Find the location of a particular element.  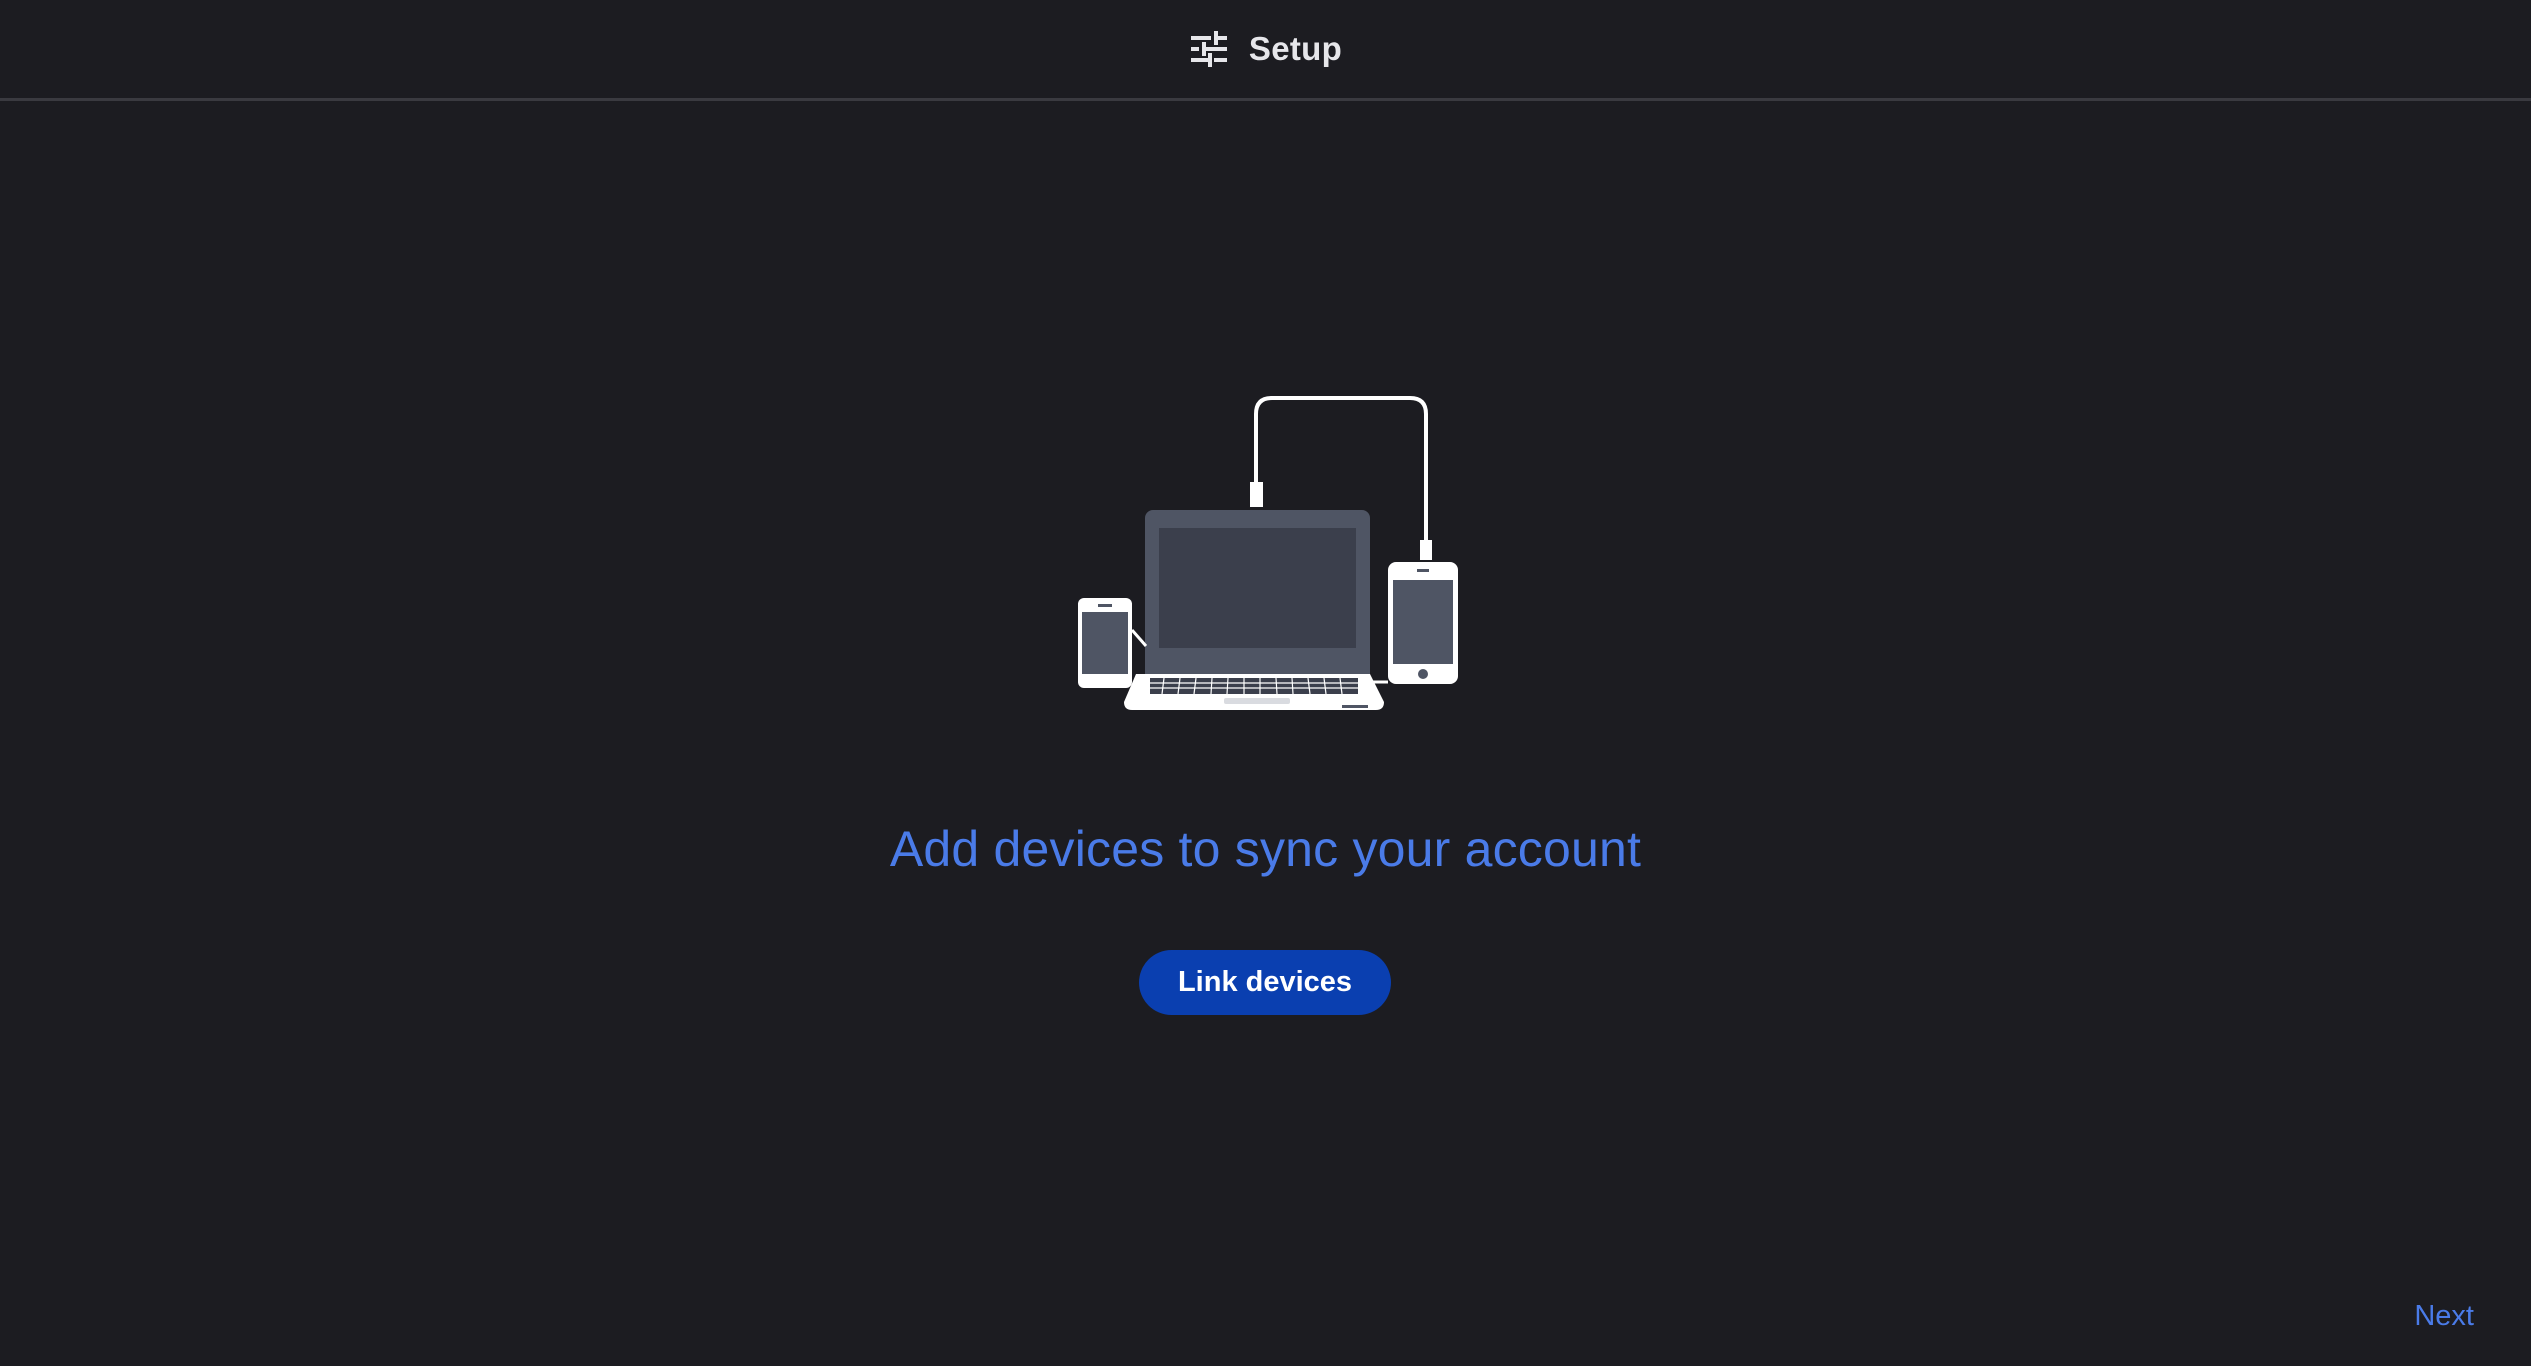

sync-headline: Add devices to sync your account is located at coordinates (1265, 849).